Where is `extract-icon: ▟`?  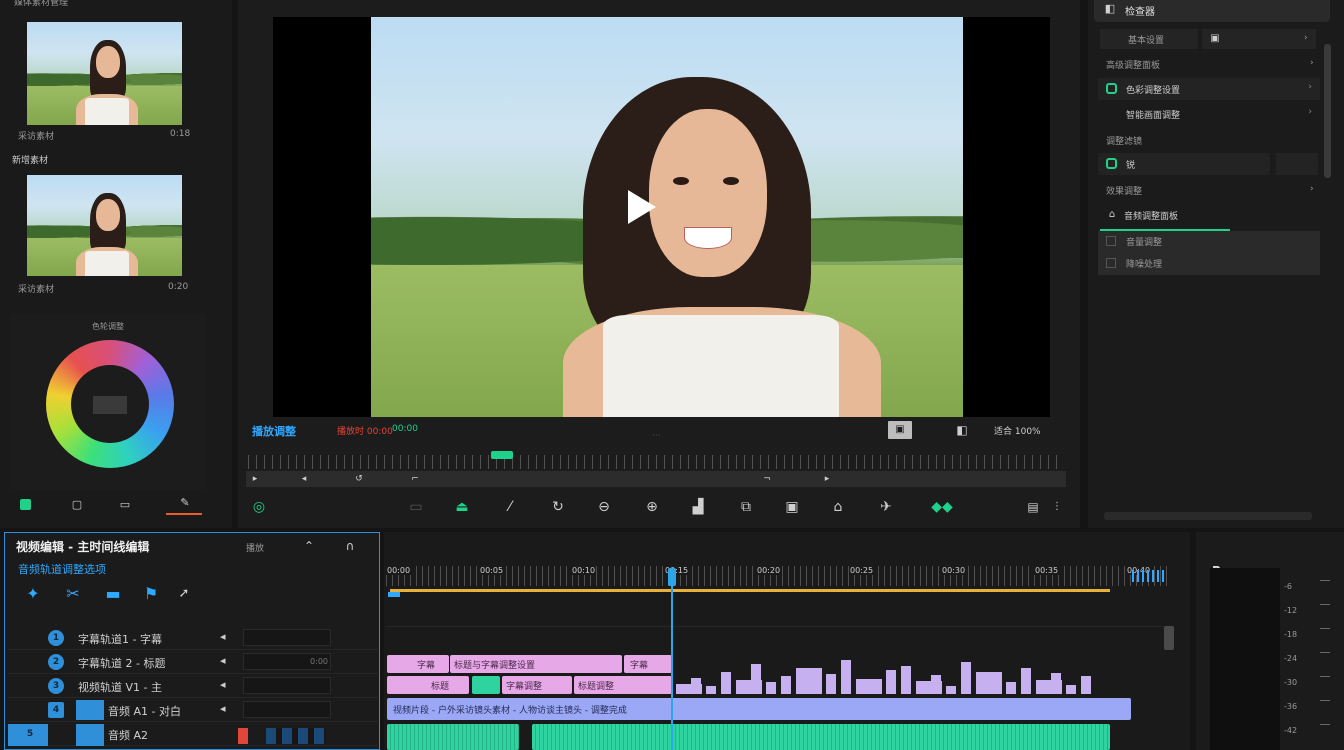 extract-icon: ▟ is located at coordinates (698, 507).